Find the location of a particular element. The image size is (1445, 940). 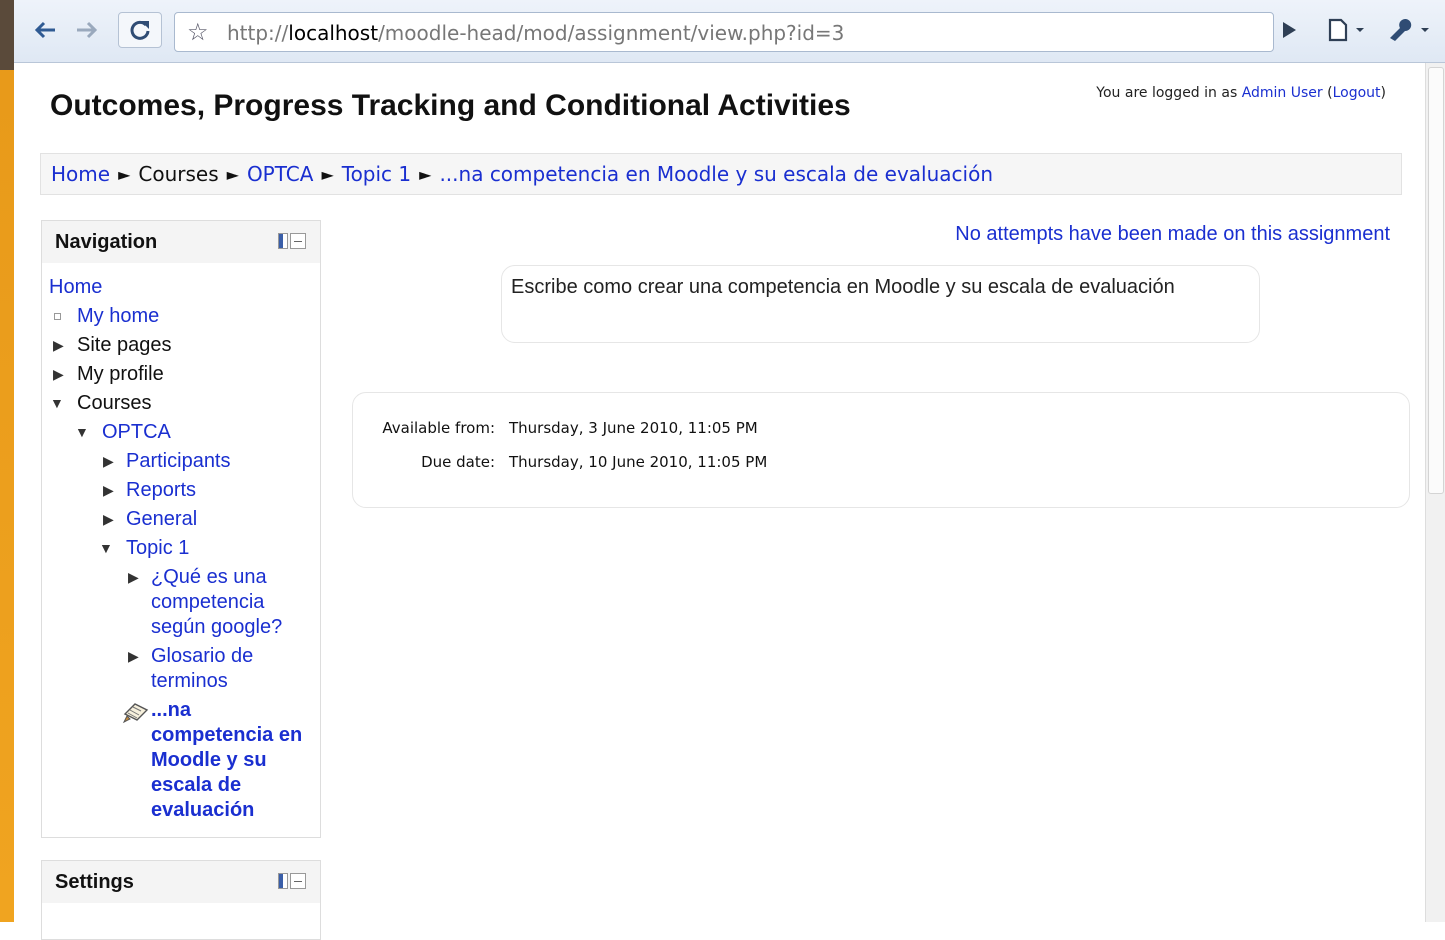

navigation-title: Navigation is located at coordinates (106, 241).